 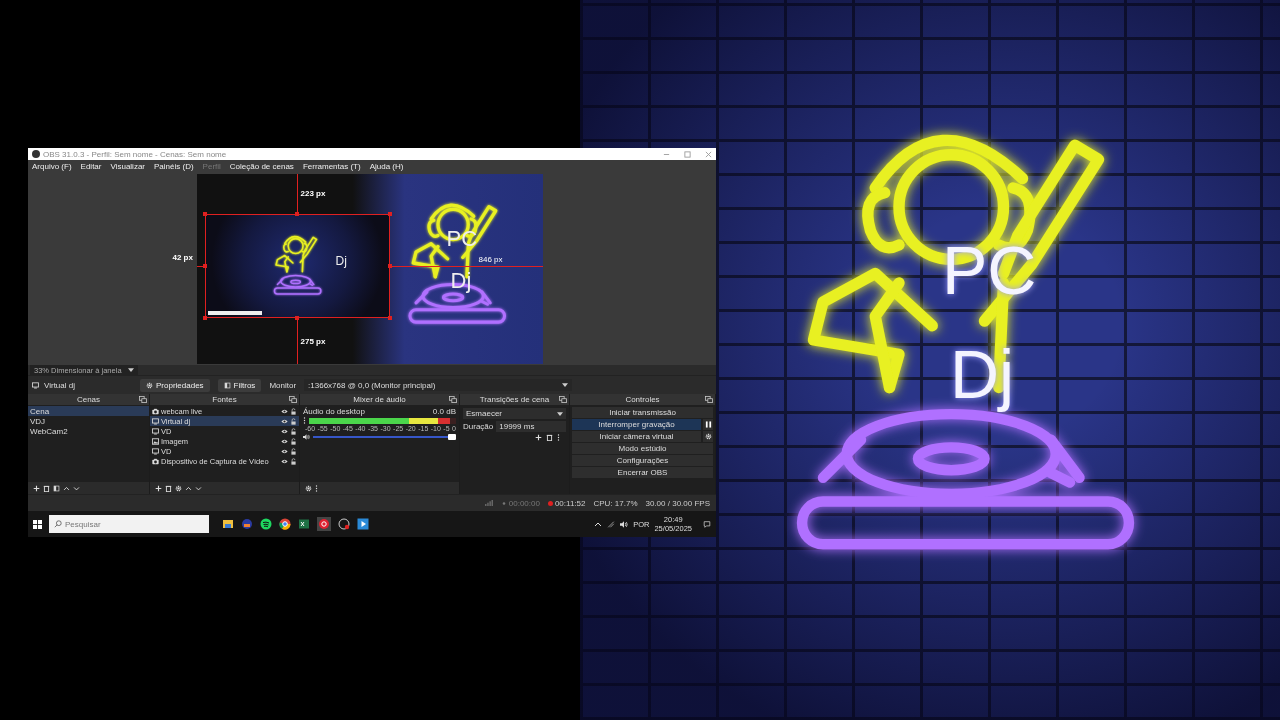 What do you see at coordinates (37, 524) in the screenshot?
I see `windows-start-icon` at bounding box center [37, 524].